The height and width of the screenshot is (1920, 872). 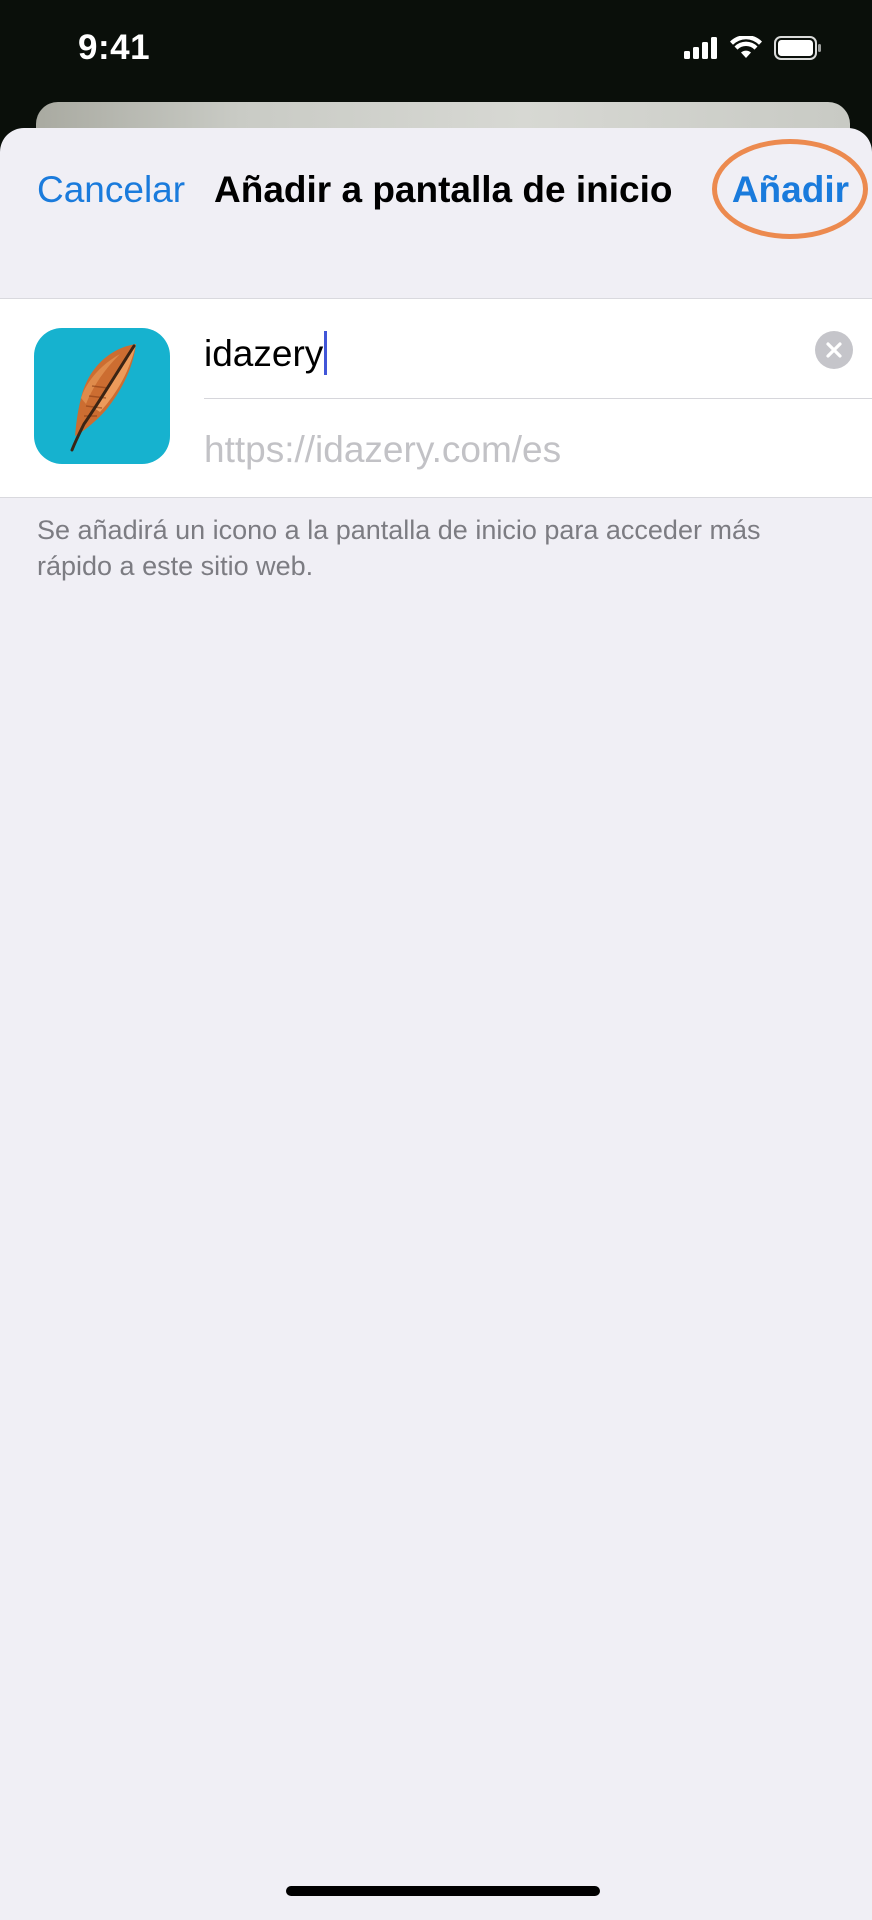 I want to click on name-value: idazery, so click(x=264, y=353).